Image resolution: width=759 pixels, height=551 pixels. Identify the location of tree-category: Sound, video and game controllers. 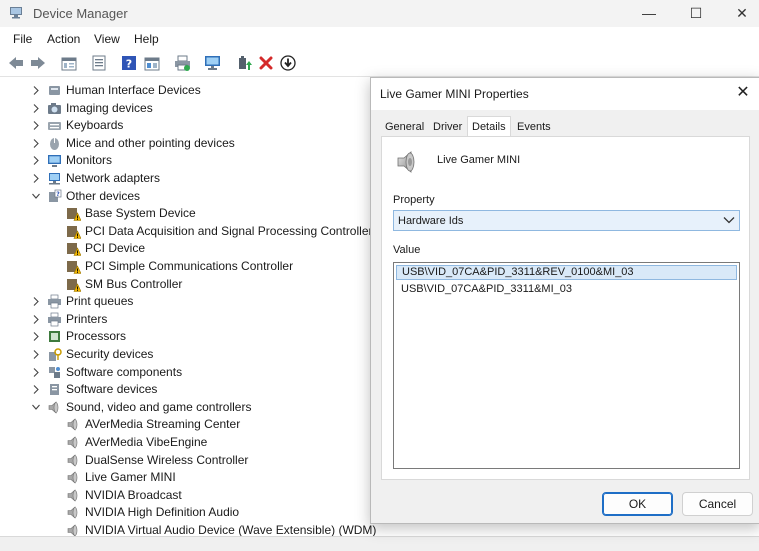
(192, 407).